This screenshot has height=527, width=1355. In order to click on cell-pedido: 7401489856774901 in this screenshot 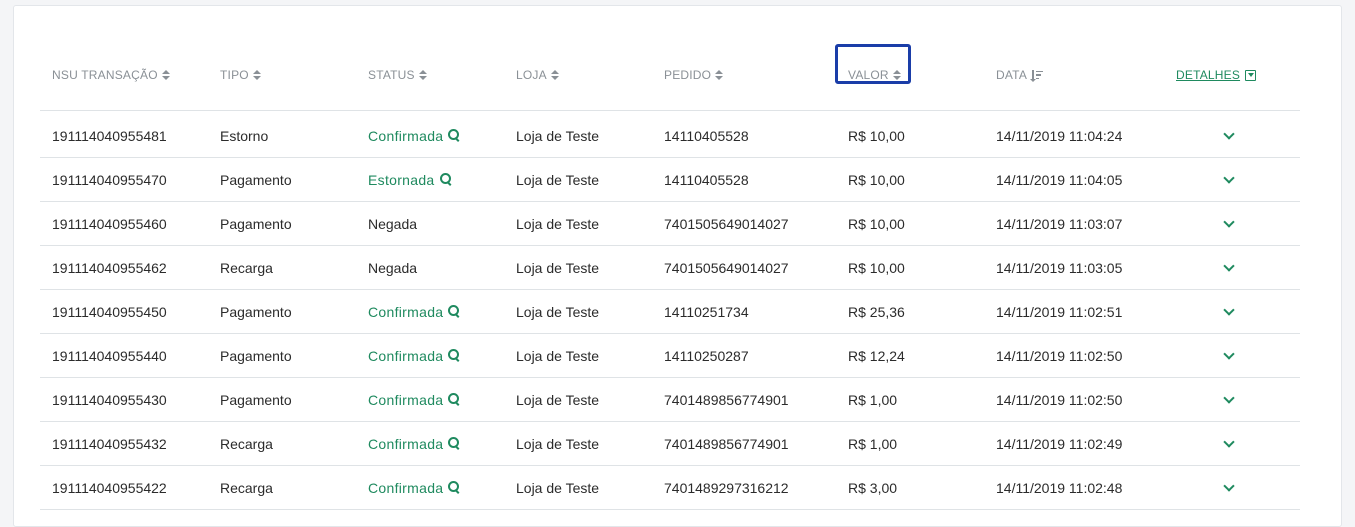, I will do `click(726, 443)`.